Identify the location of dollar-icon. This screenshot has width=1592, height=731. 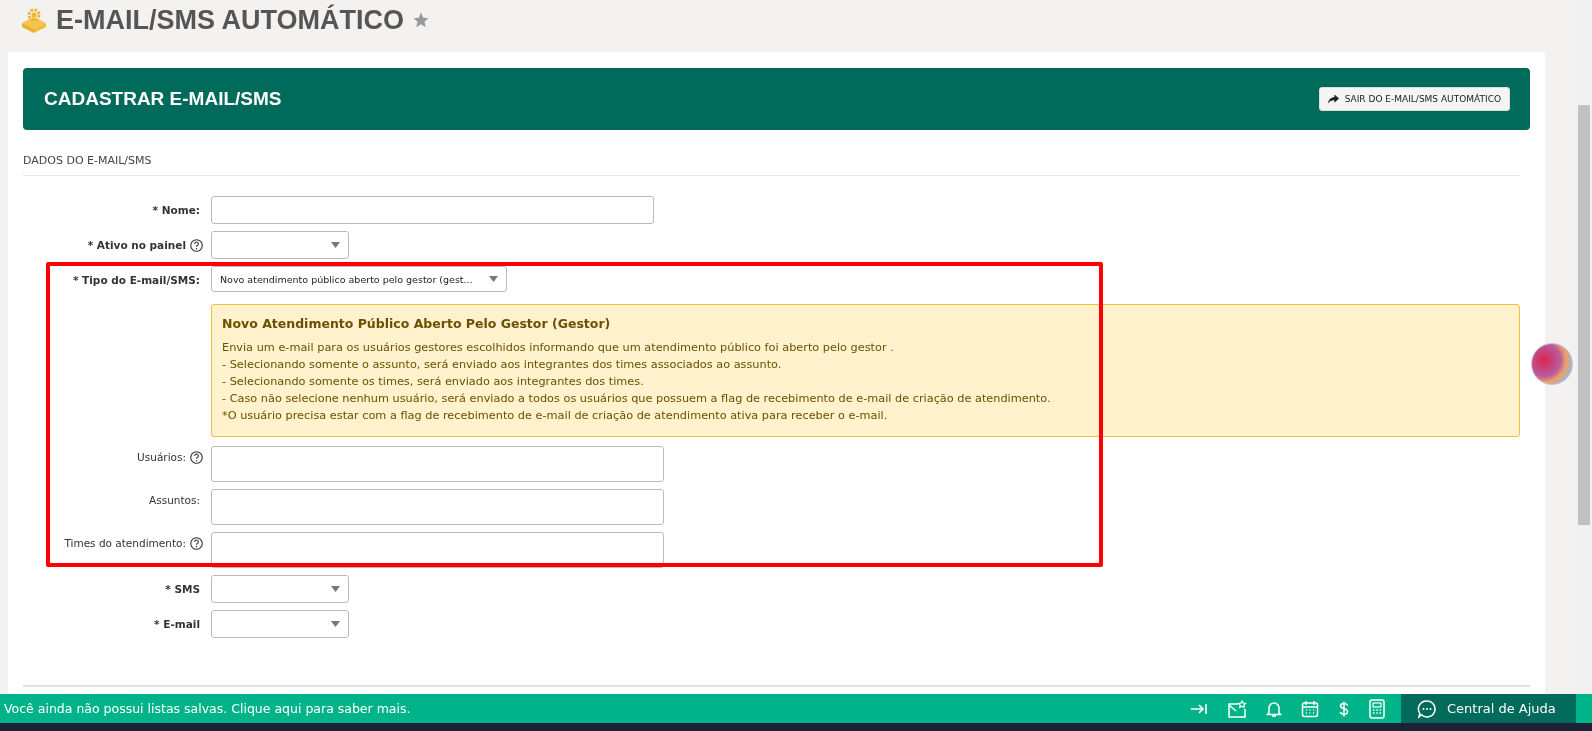
(1344, 708).